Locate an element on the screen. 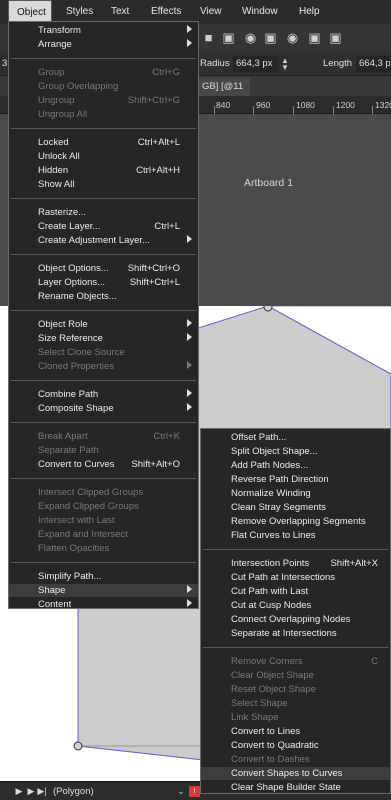 Image resolution: width=391 pixels, height=800 pixels. menu-item-cut-path-at-intersections: Cut Path at Intersections is located at coordinates (295, 577).